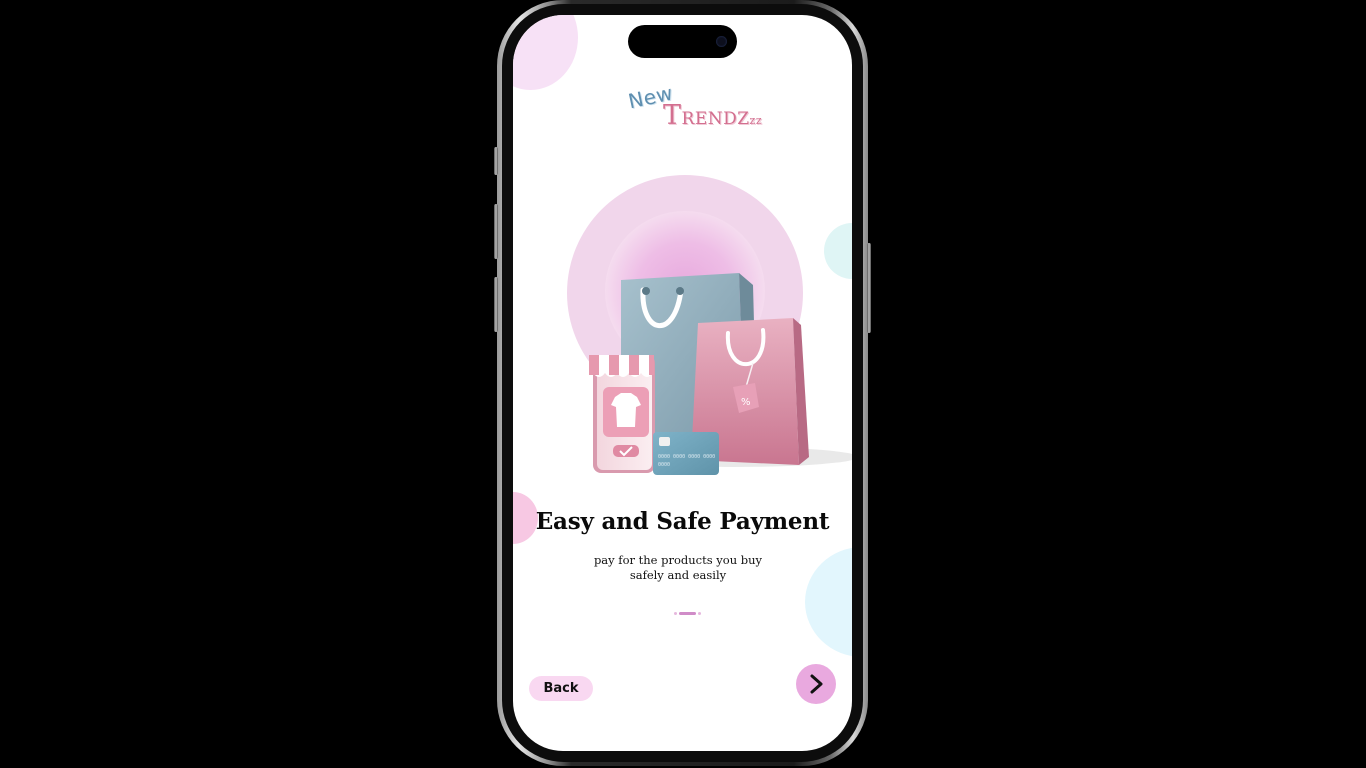  I want to click on mobile-store-icon, so click(622, 414).